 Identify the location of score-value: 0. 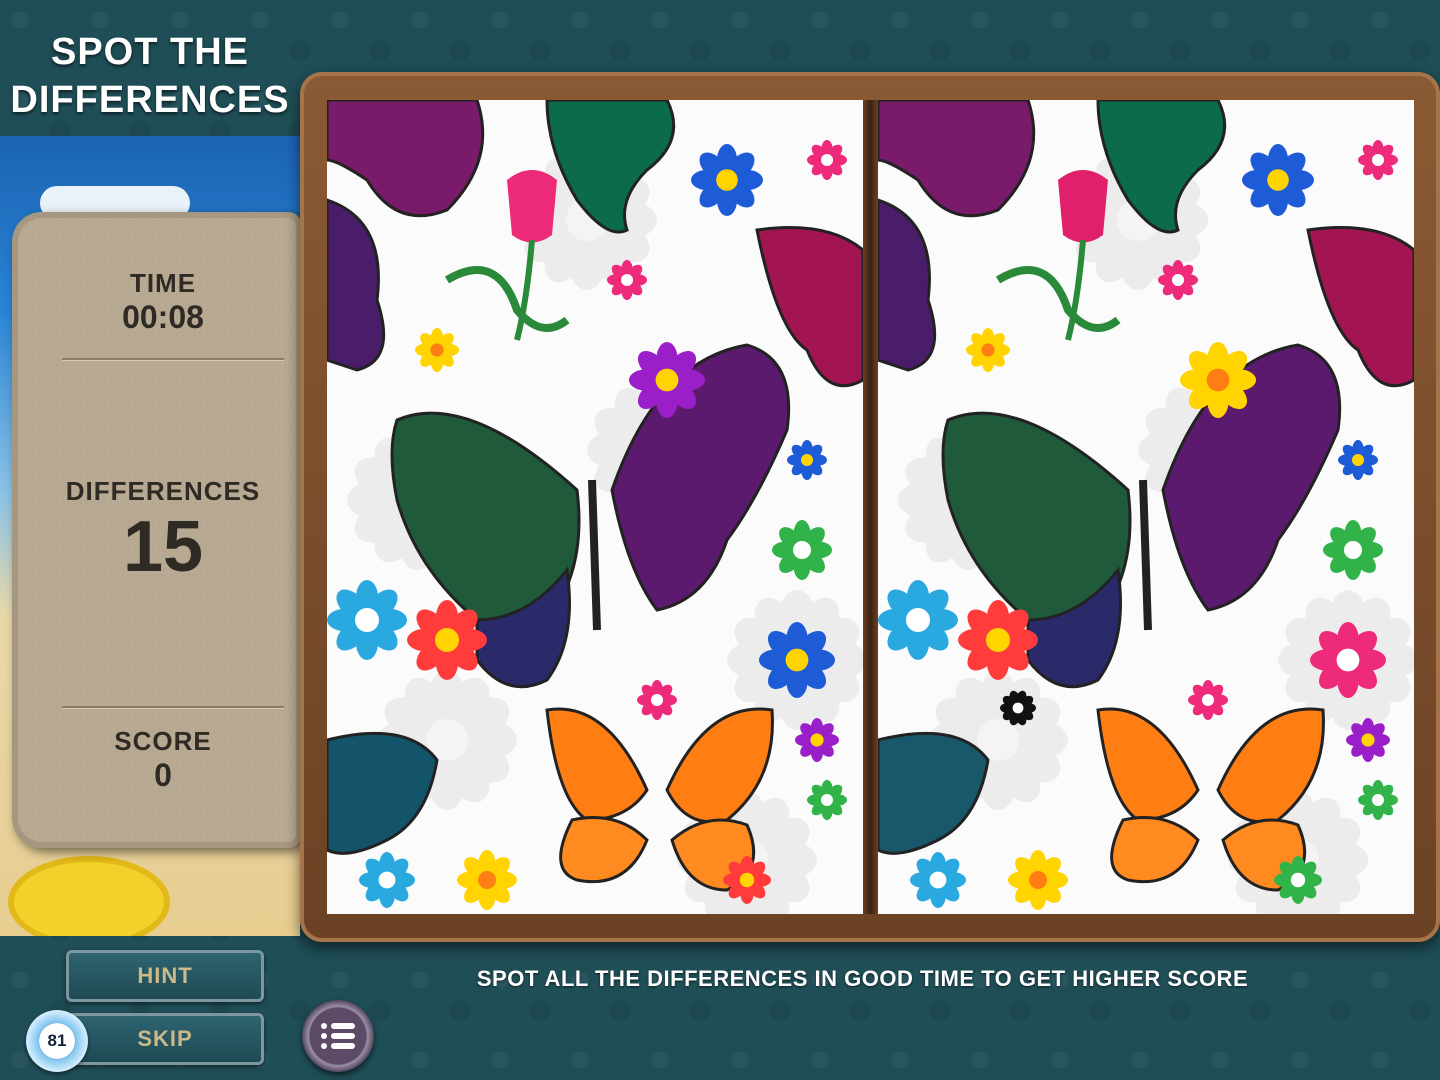
(163, 775).